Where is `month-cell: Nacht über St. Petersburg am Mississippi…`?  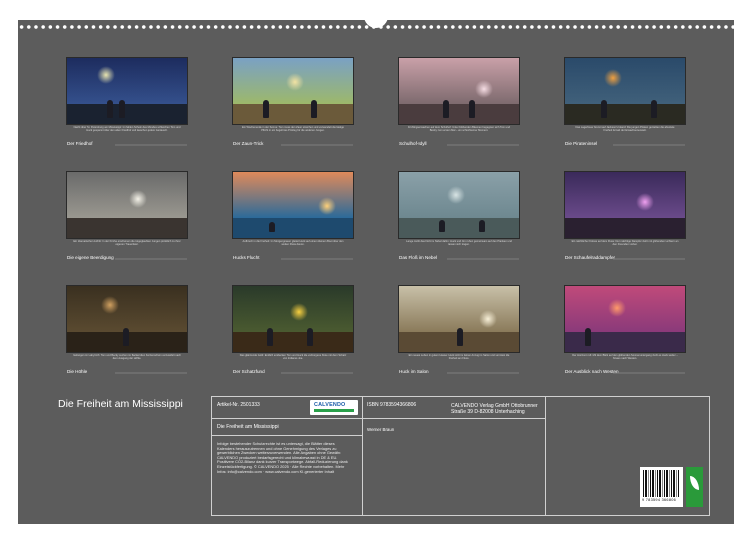 month-cell: Nacht über St. Petersburg am Mississippi… is located at coordinates (127, 103).